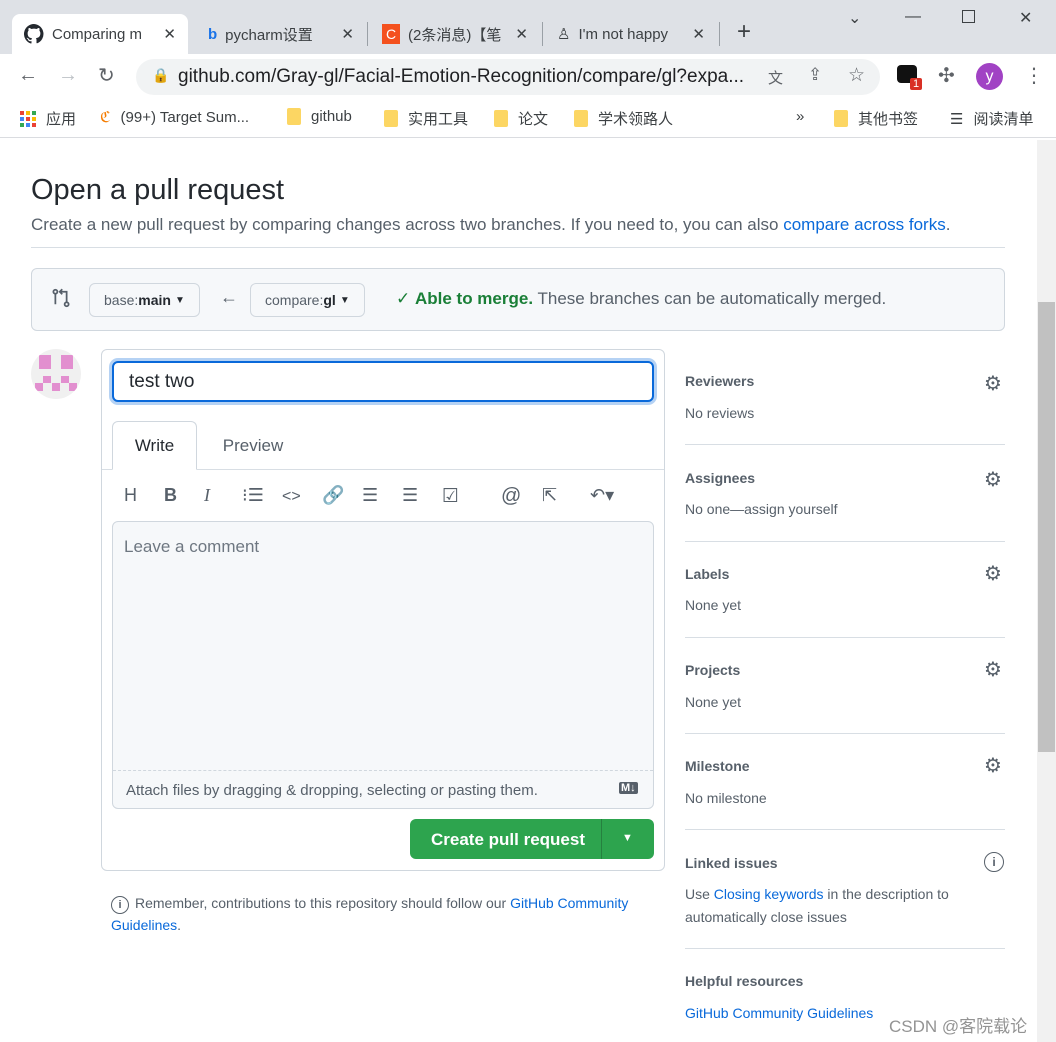 This screenshot has height=1042, width=1056. I want to click on back-icon: ←, so click(28, 75).